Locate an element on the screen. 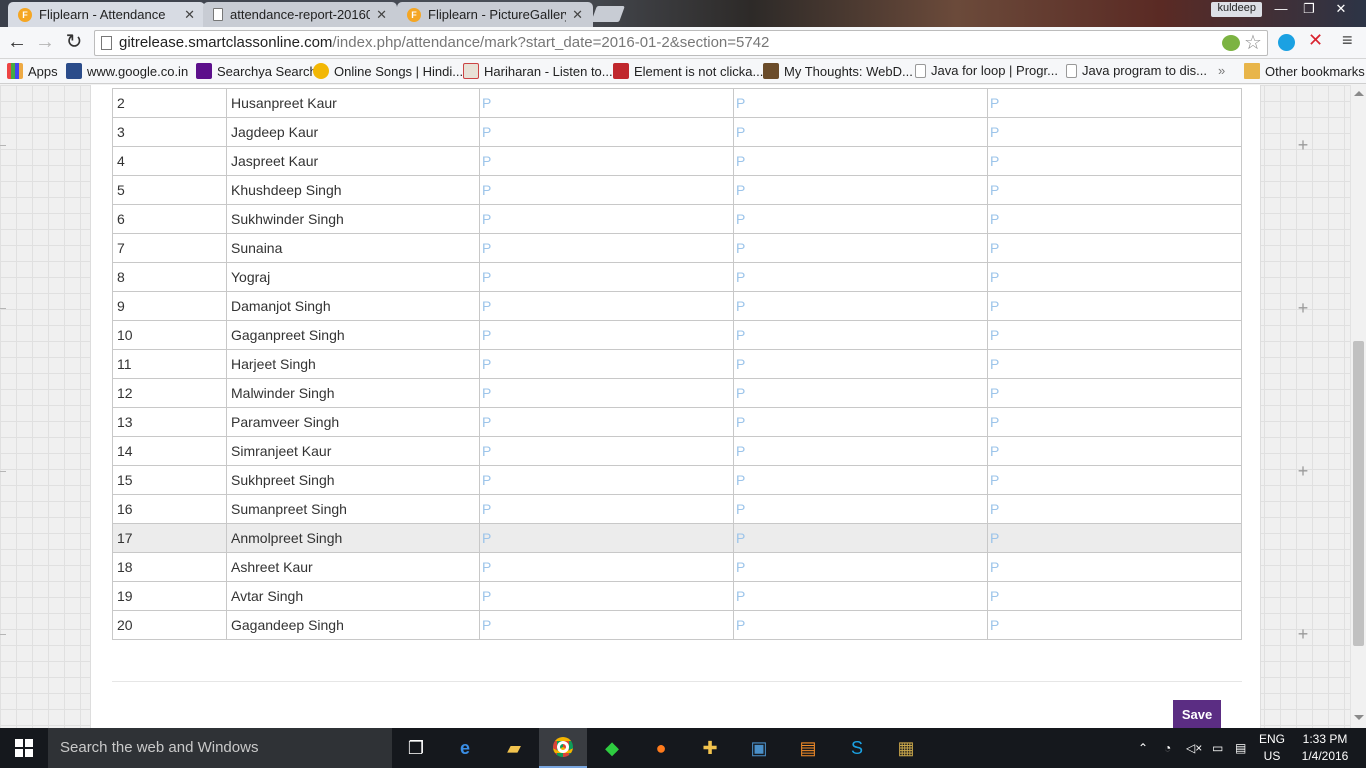  profile-button: kuldeep is located at coordinates (1236, 9).